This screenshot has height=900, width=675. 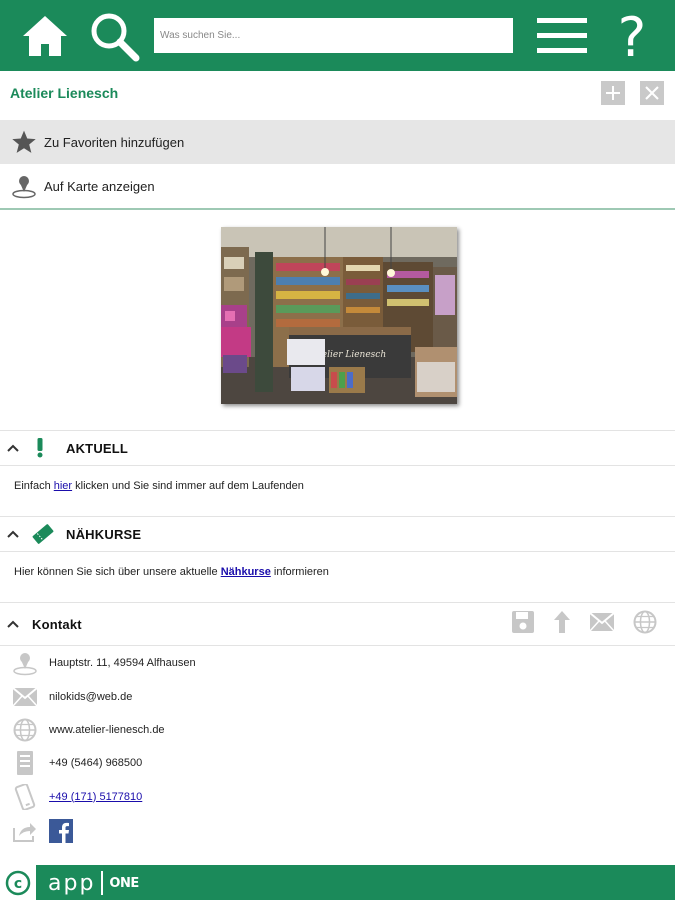 What do you see at coordinates (337, 762) in the screenshot?
I see `contact-phone-row: +49 (5464) 968500` at bounding box center [337, 762].